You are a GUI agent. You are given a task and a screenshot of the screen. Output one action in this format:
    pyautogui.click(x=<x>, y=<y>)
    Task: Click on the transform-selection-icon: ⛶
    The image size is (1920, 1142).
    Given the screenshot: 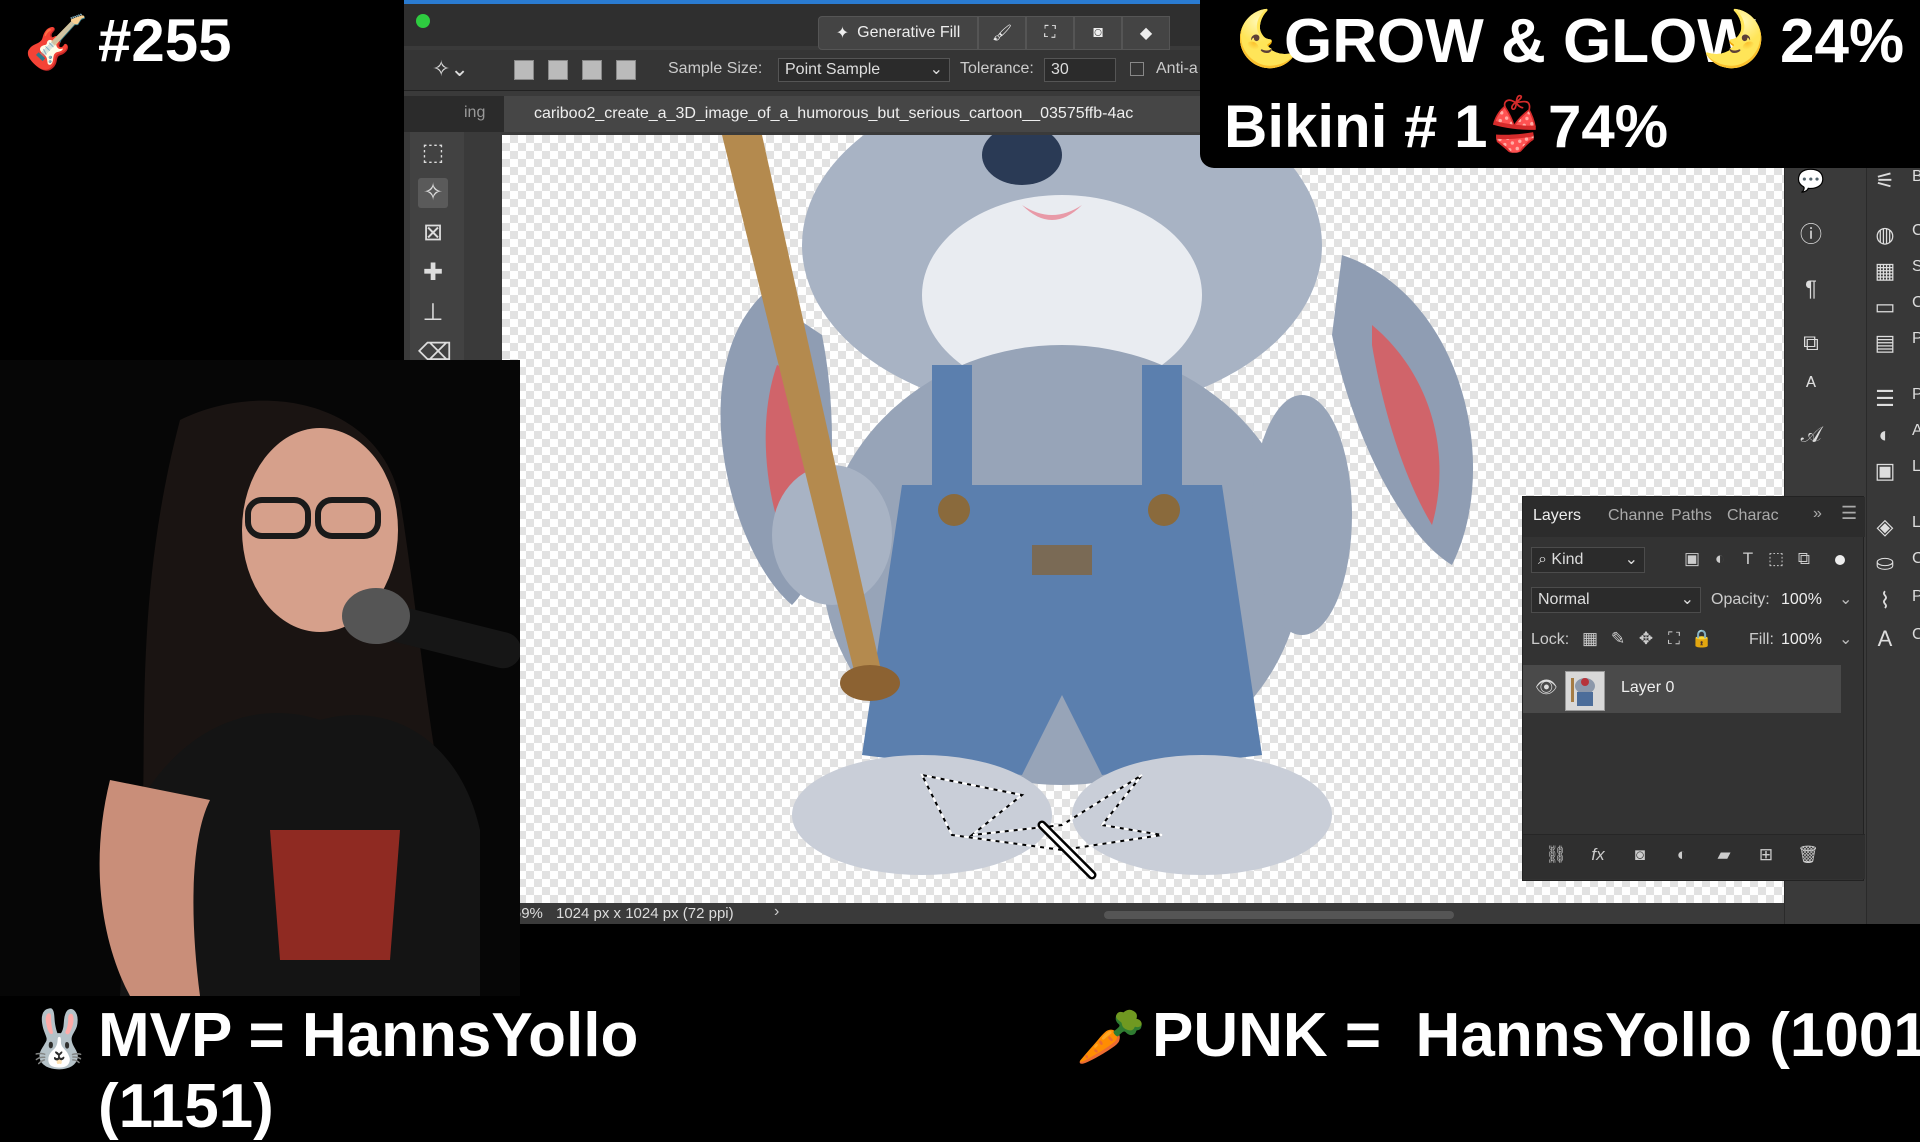 What is the action you would take?
    pyautogui.click(x=1050, y=33)
    